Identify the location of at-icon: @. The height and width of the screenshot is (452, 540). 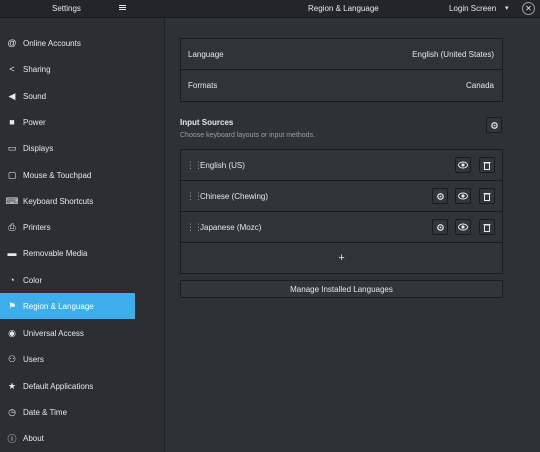
(12, 43).